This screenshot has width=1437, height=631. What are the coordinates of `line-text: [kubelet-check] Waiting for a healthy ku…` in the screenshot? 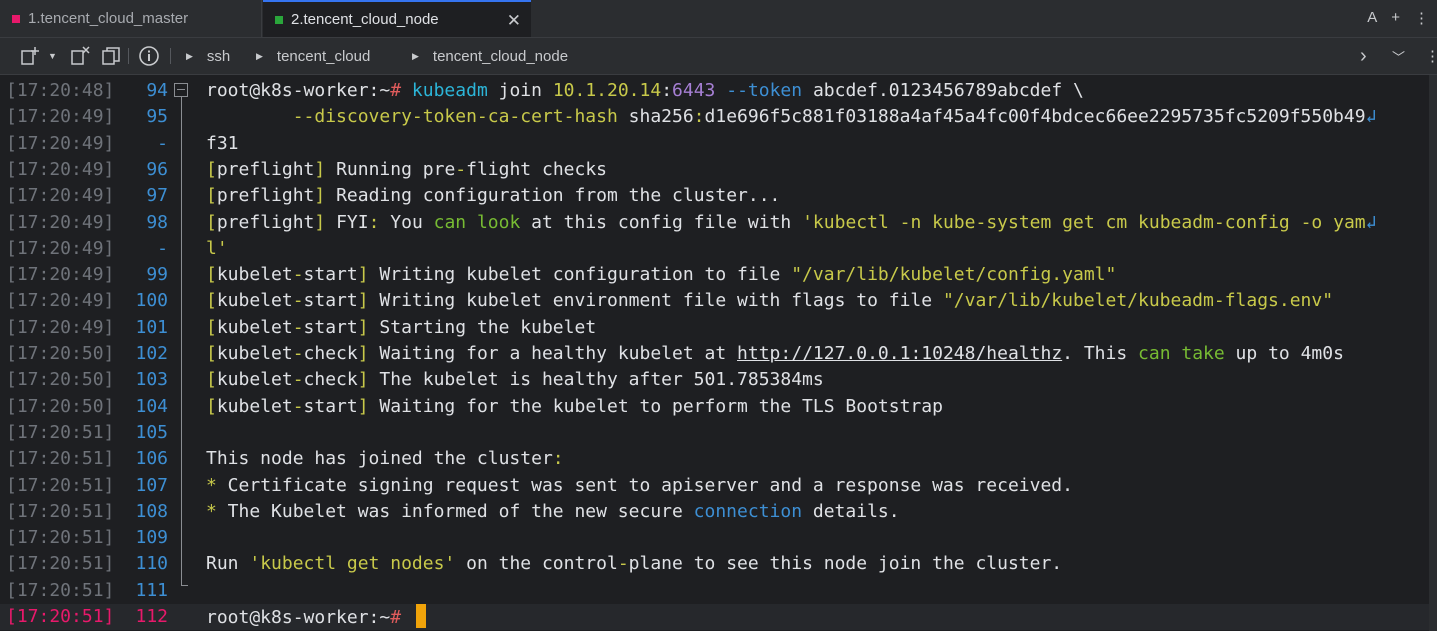 It's located at (775, 354).